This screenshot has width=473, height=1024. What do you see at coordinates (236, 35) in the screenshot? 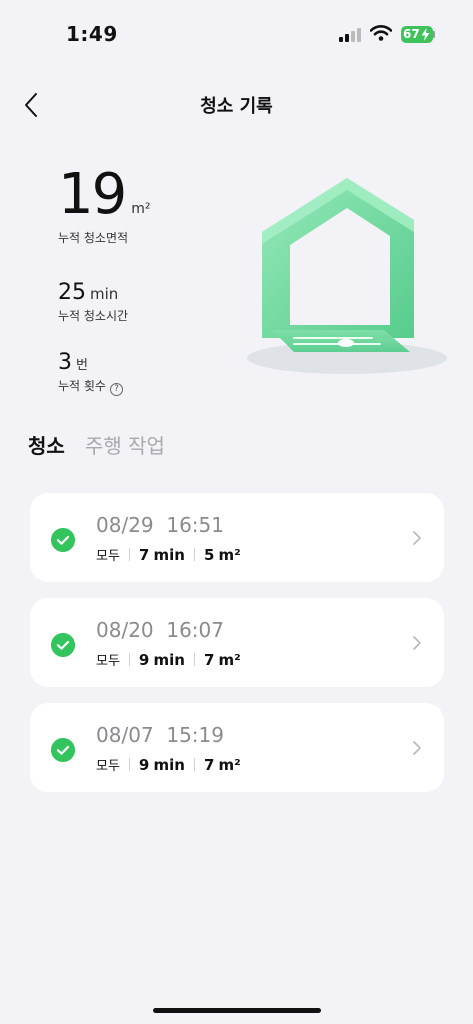
I see `status-bar: 1:49 67` at bounding box center [236, 35].